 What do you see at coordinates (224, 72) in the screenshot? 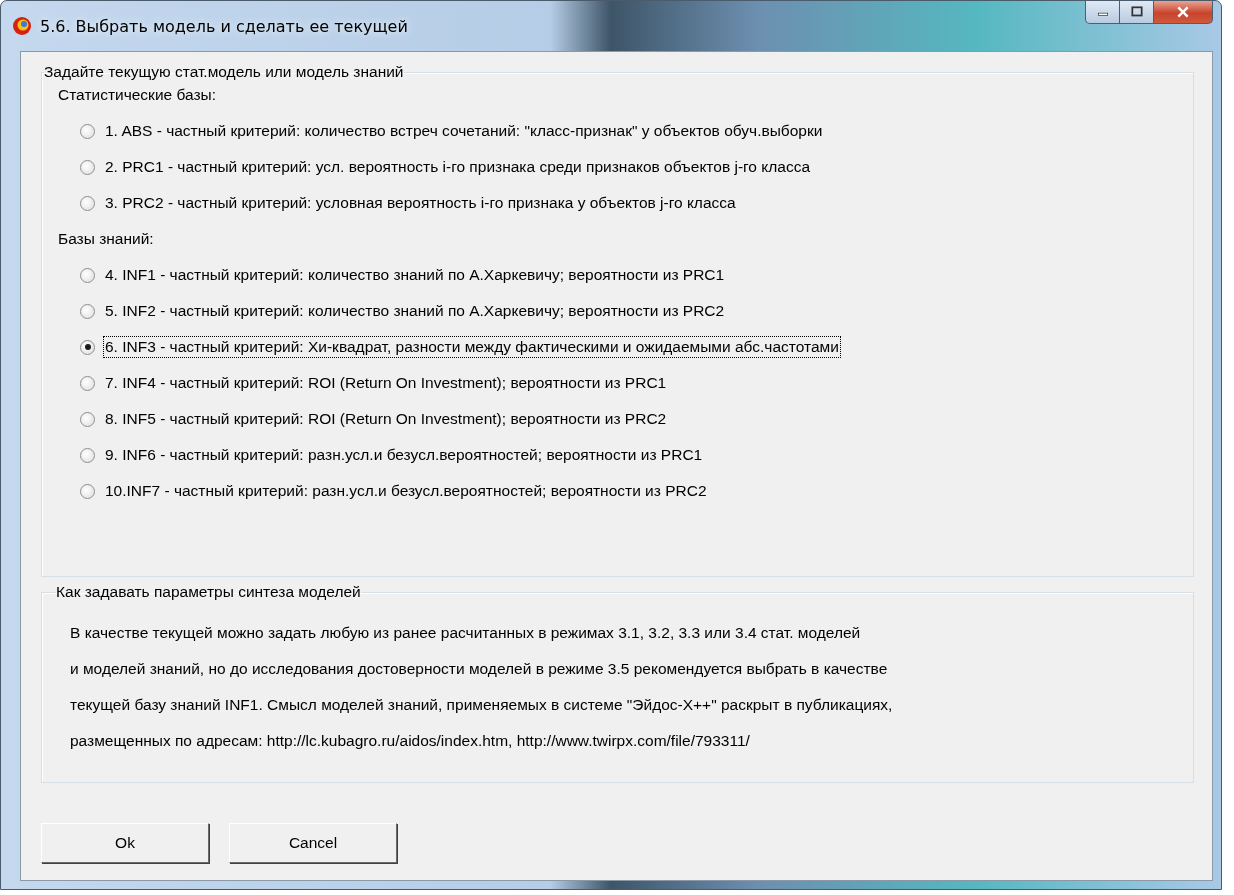
I see `group-title: Задайте текущую стат.модель или модель знаний` at bounding box center [224, 72].